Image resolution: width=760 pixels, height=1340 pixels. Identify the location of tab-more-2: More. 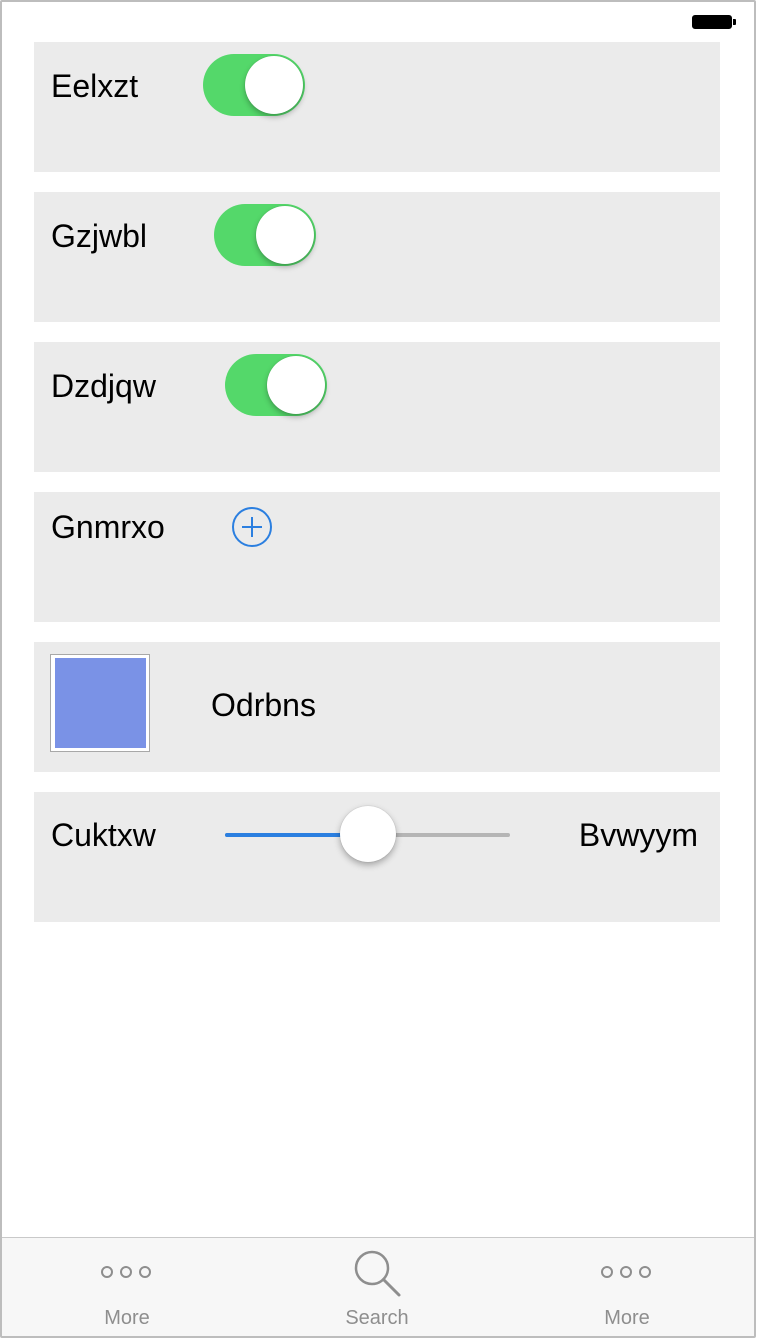
(627, 1287).